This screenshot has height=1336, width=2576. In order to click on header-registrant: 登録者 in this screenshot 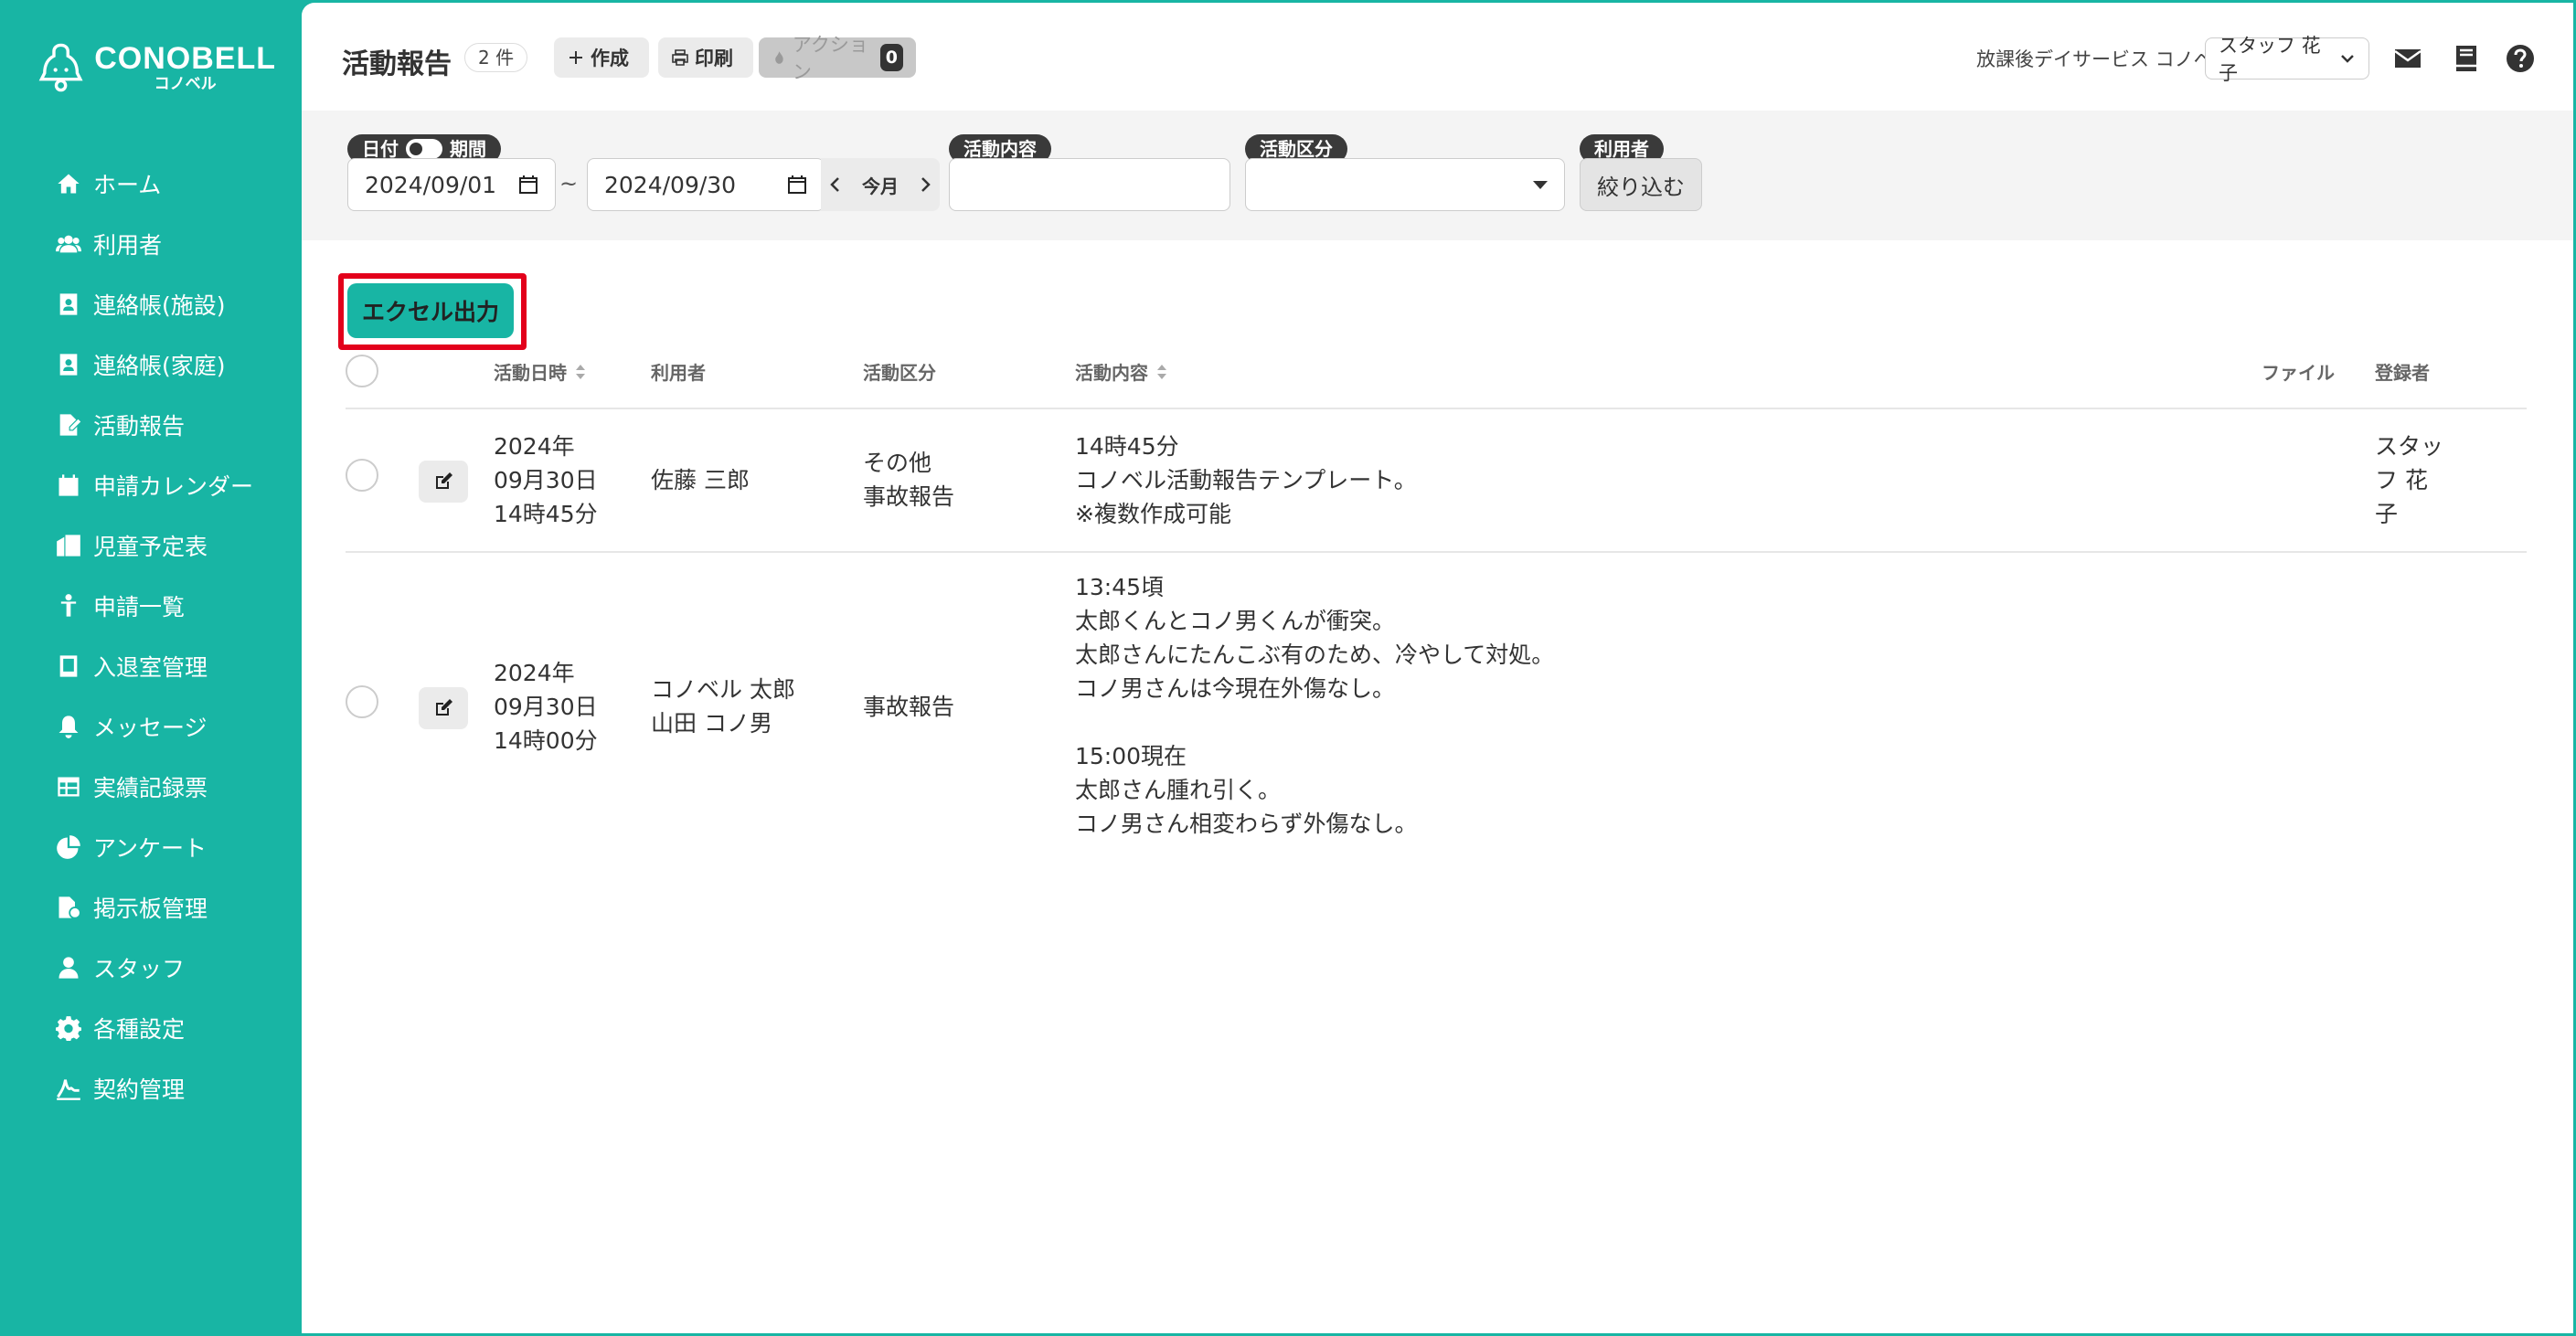, I will do `click(2402, 373)`.